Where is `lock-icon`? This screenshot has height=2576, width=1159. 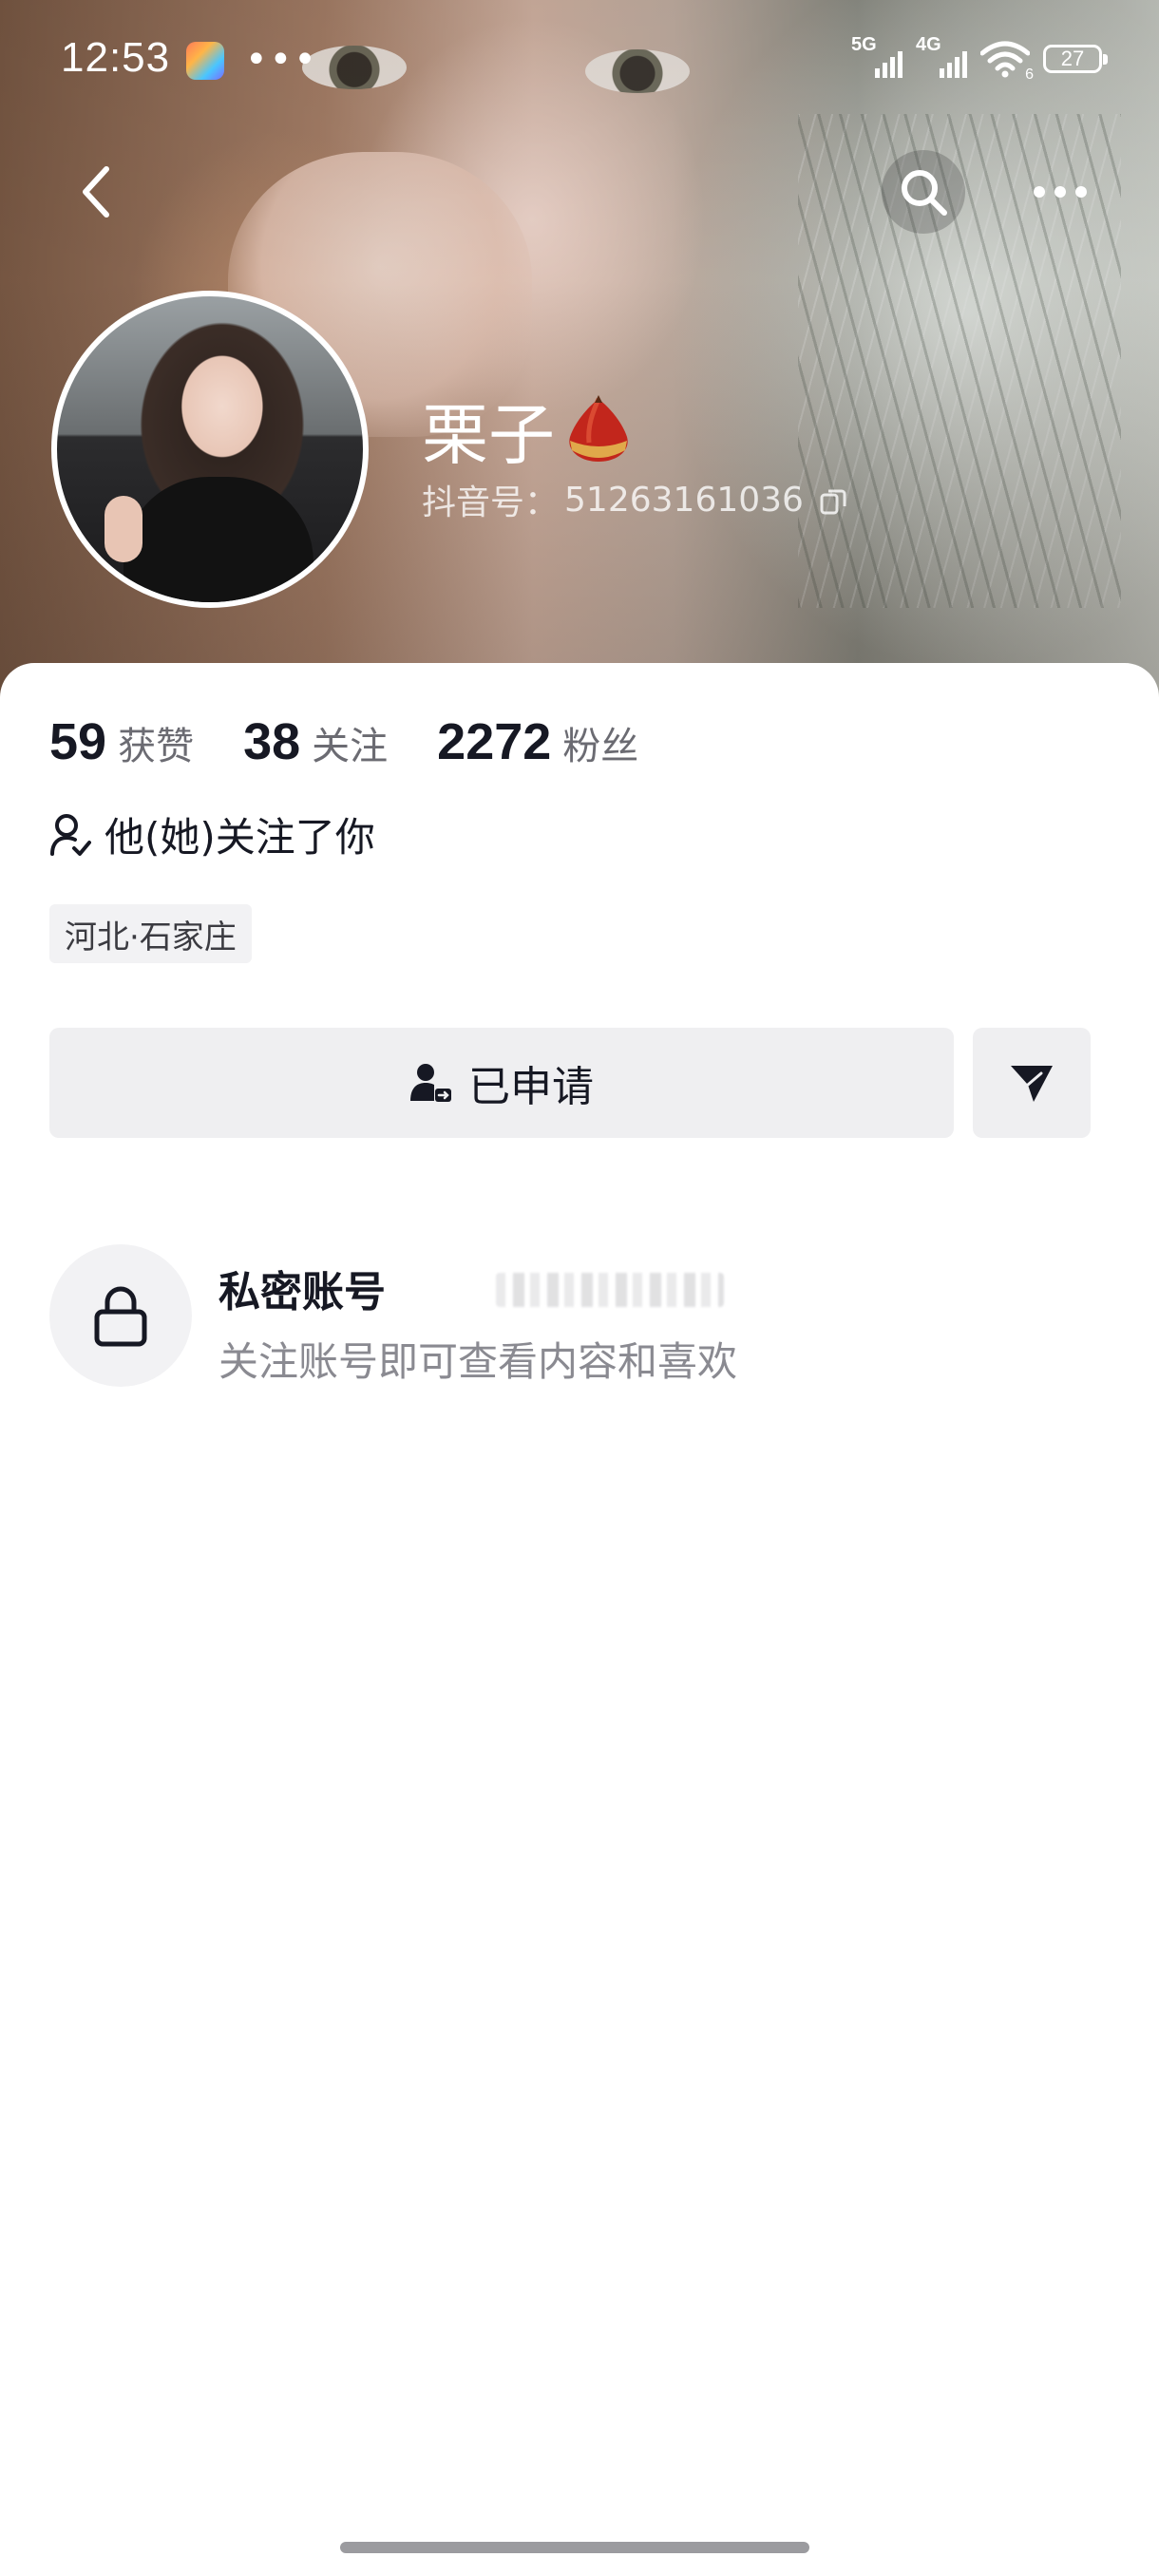 lock-icon is located at coordinates (120, 1316).